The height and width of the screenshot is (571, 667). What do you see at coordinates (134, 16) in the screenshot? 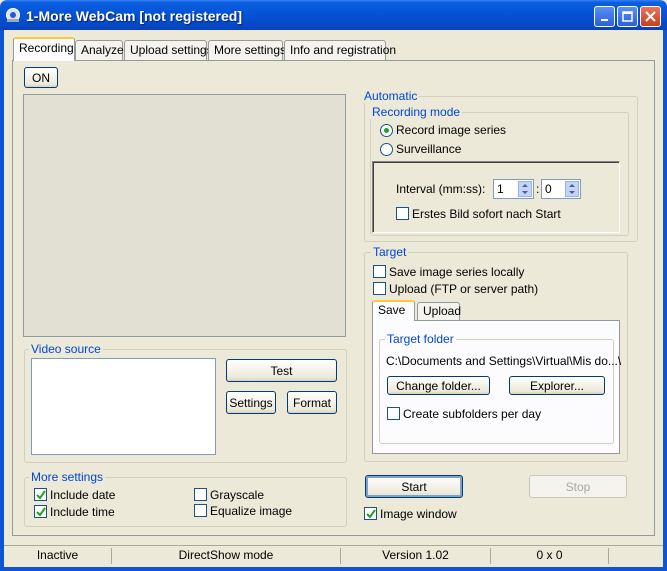
I see `window-title: 1-More WebCam [not registered]` at bounding box center [134, 16].